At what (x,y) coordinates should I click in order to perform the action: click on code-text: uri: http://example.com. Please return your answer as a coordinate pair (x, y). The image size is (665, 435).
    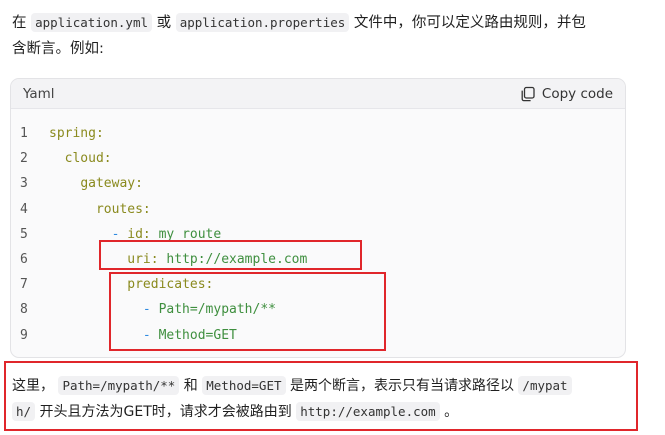
    Looking at the image, I should click on (178, 259).